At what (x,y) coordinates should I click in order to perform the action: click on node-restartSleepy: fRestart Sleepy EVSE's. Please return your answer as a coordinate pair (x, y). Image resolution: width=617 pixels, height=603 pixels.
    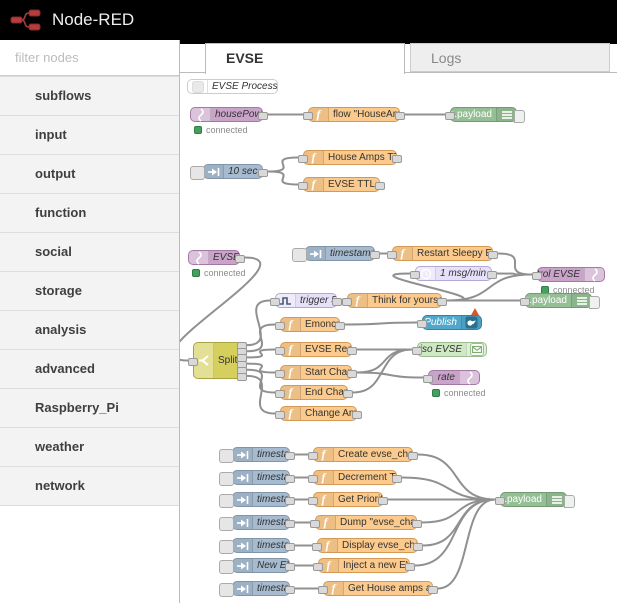
    Looking at the image, I should click on (442, 253).